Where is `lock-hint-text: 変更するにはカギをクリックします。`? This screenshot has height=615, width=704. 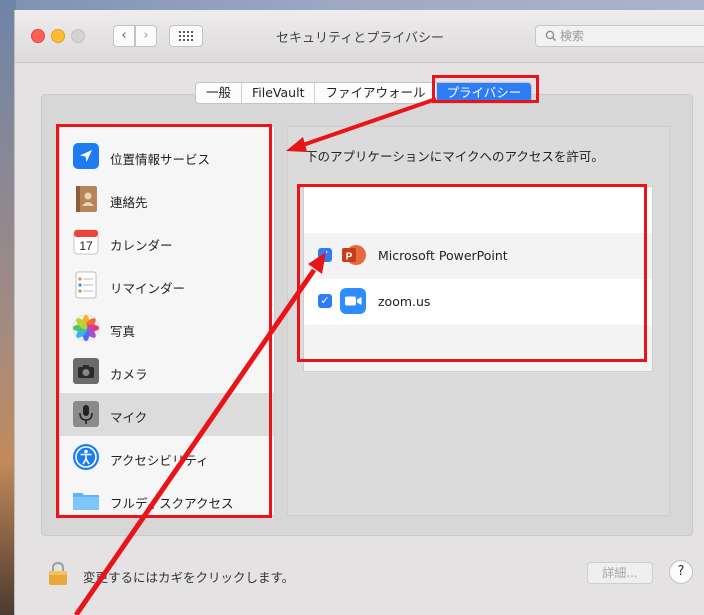
lock-hint-text: 変更するにはカギをクリックします。 is located at coordinates (189, 577).